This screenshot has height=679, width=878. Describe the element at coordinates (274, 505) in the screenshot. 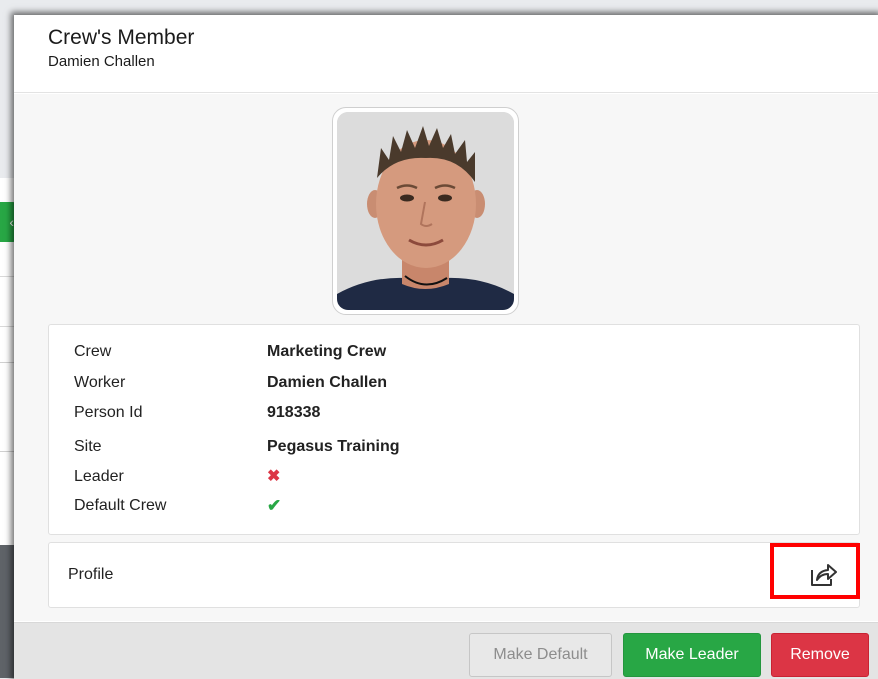

I see `check-icon: ✔` at that location.